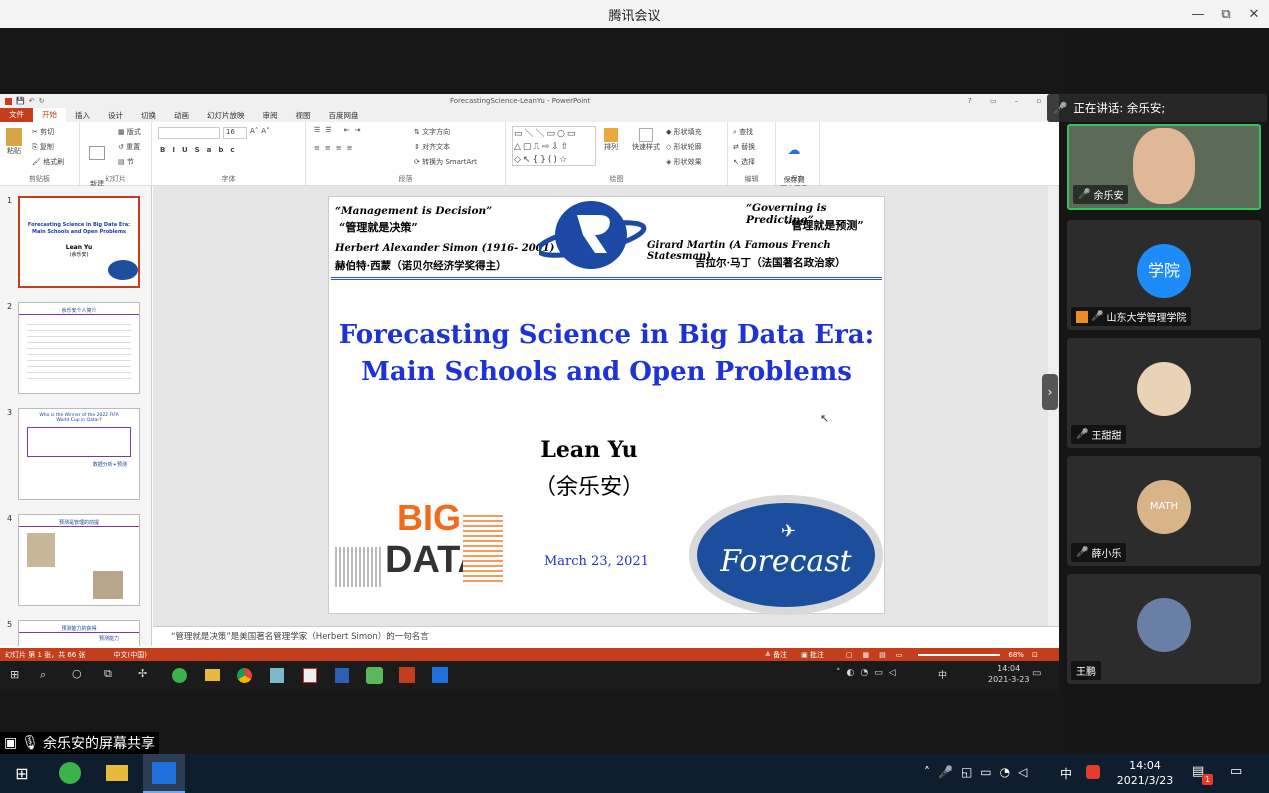  What do you see at coordinates (277, 675) in the screenshot?
I see `notes-app-icon` at bounding box center [277, 675].